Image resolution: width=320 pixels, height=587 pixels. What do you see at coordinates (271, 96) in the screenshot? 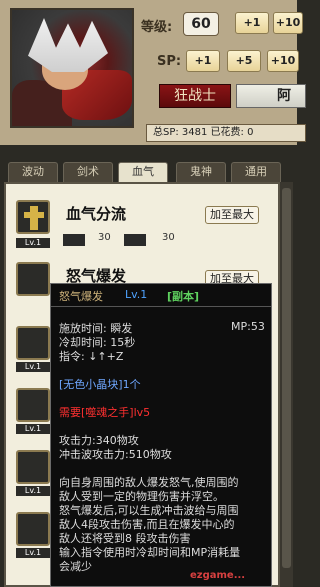
I see `class-button-alt: 阿` at bounding box center [271, 96].